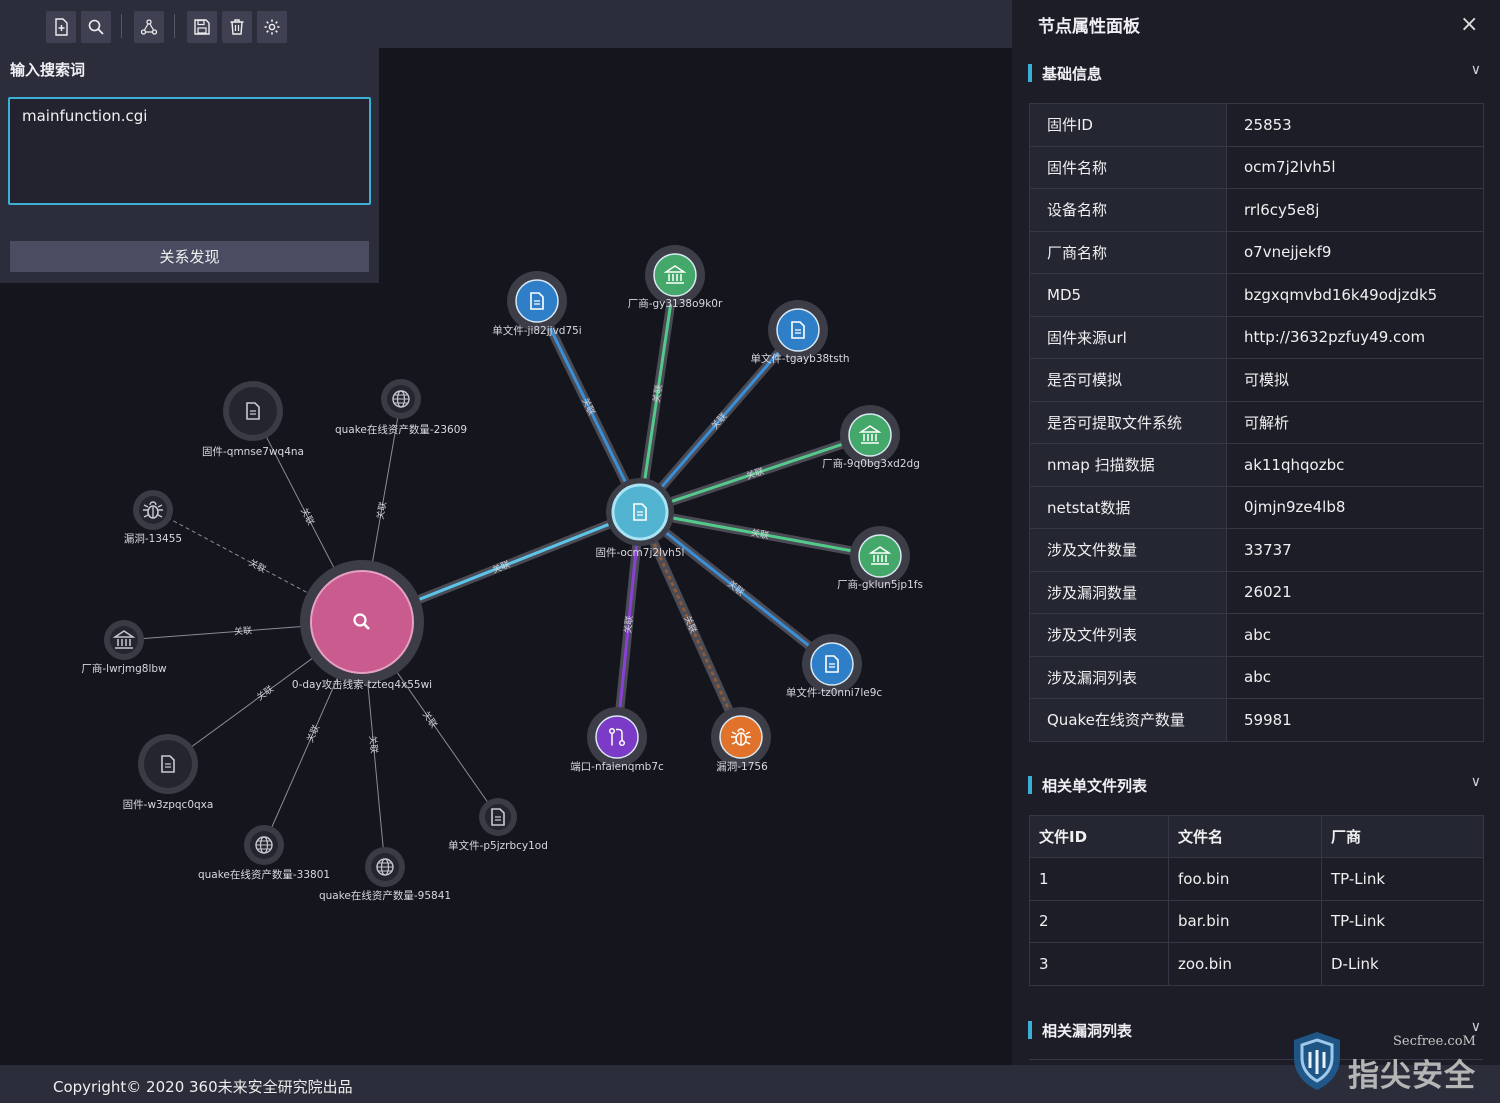  Describe the element at coordinates (1402, 964) in the screenshot. I see `table-cell: D-Link` at that location.